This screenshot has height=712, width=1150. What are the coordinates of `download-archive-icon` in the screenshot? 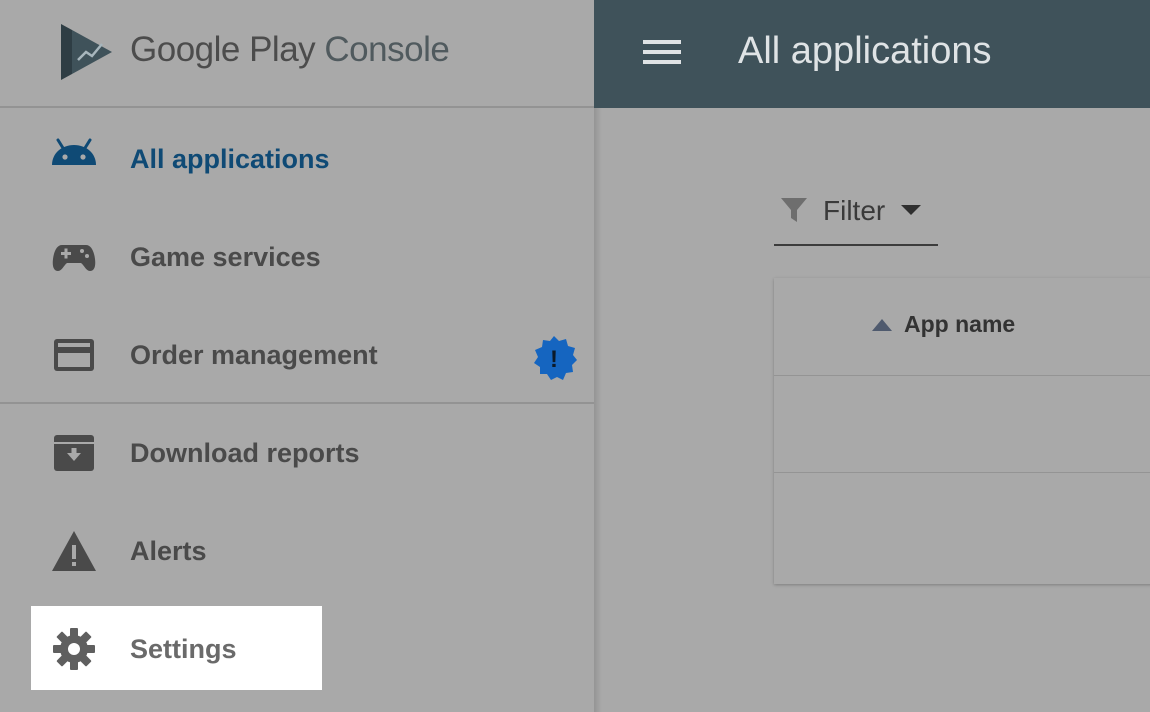 It's located at (74, 453).